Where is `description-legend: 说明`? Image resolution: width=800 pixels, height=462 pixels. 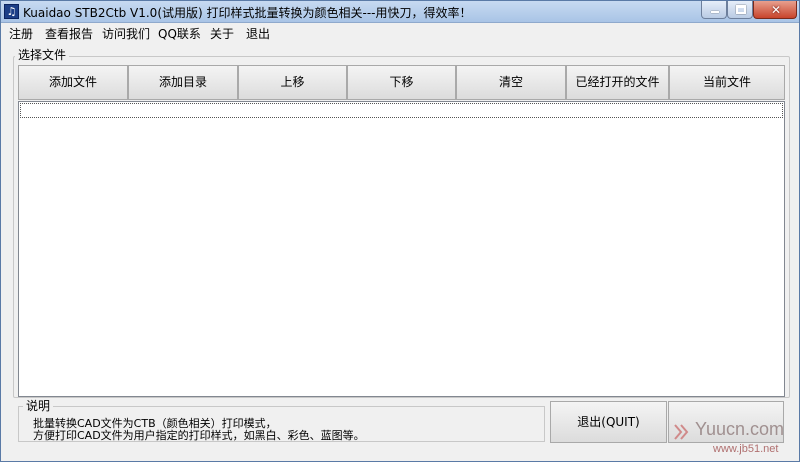
description-legend: 说明 is located at coordinates (38, 406).